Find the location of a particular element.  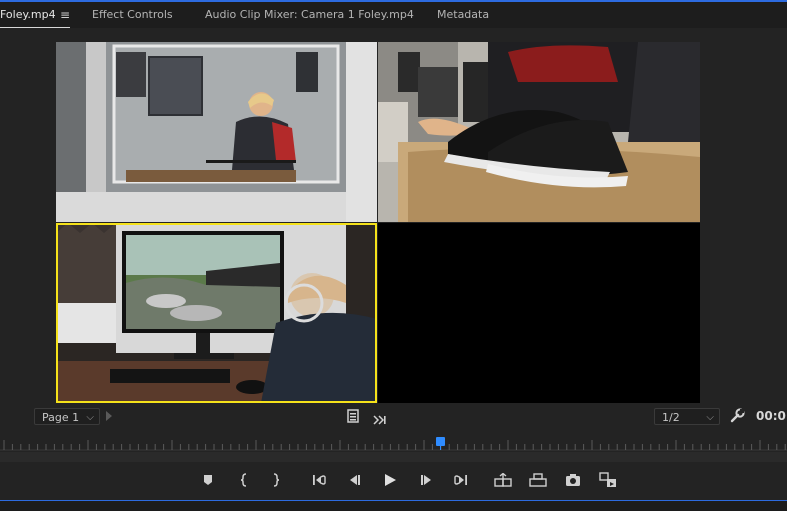

mark-in-icon is located at coordinates (244, 480).